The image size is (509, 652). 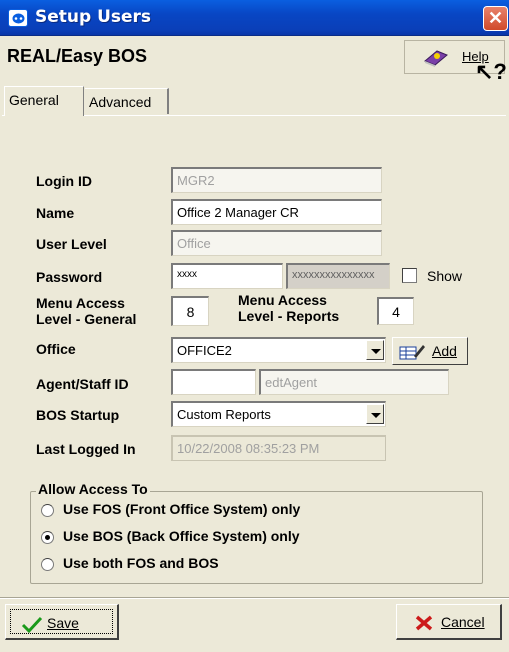 What do you see at coordinates (47, 564) in the screenshot?
I see `radio-use-both` at bounding box center [47, 564].